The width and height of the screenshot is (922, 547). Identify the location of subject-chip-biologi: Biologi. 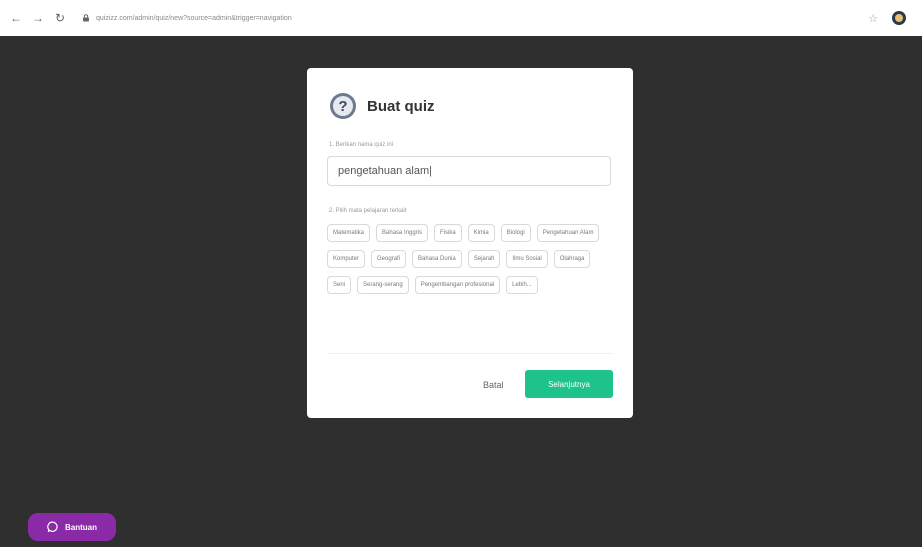
(515, 233).